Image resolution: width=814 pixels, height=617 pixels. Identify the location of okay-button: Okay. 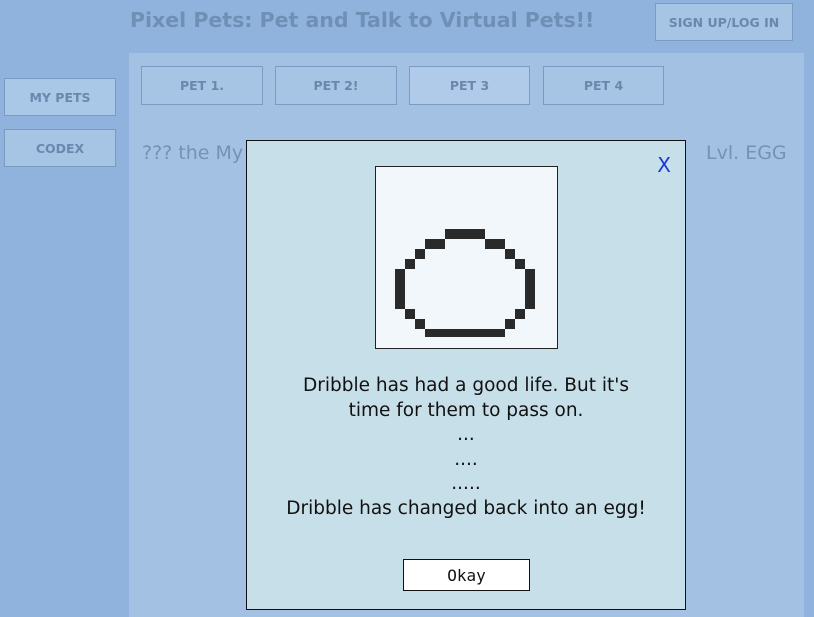
(466, 575).